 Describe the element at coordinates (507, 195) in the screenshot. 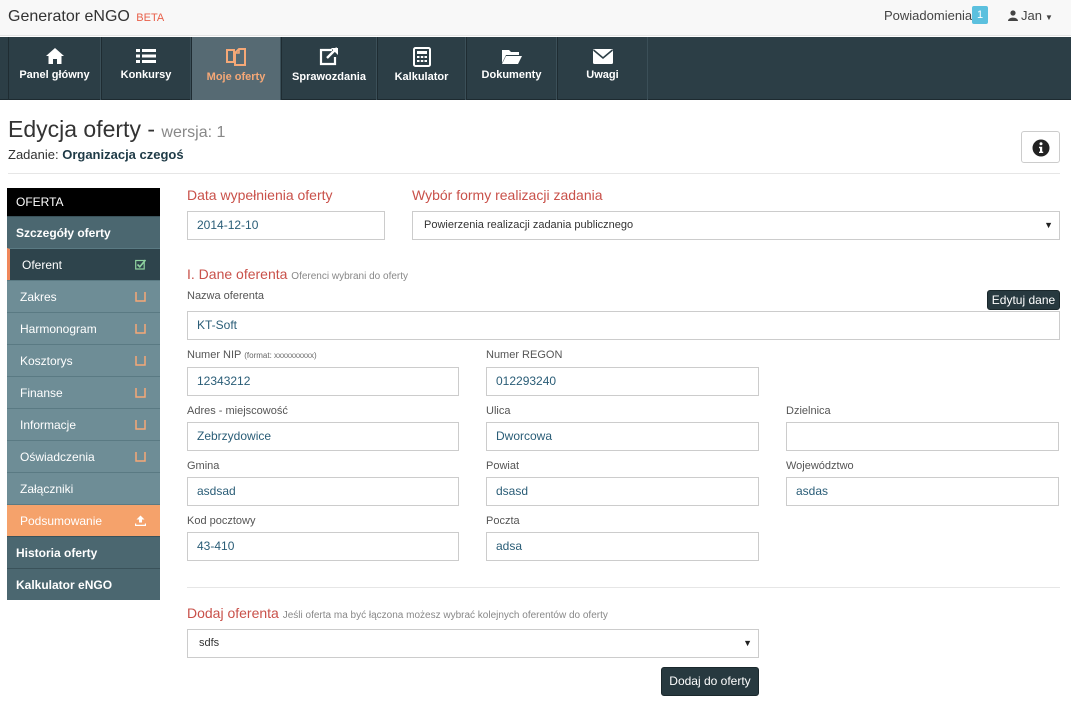

I see `form-type-label: Wybór formy realizacji zadania` at that location.